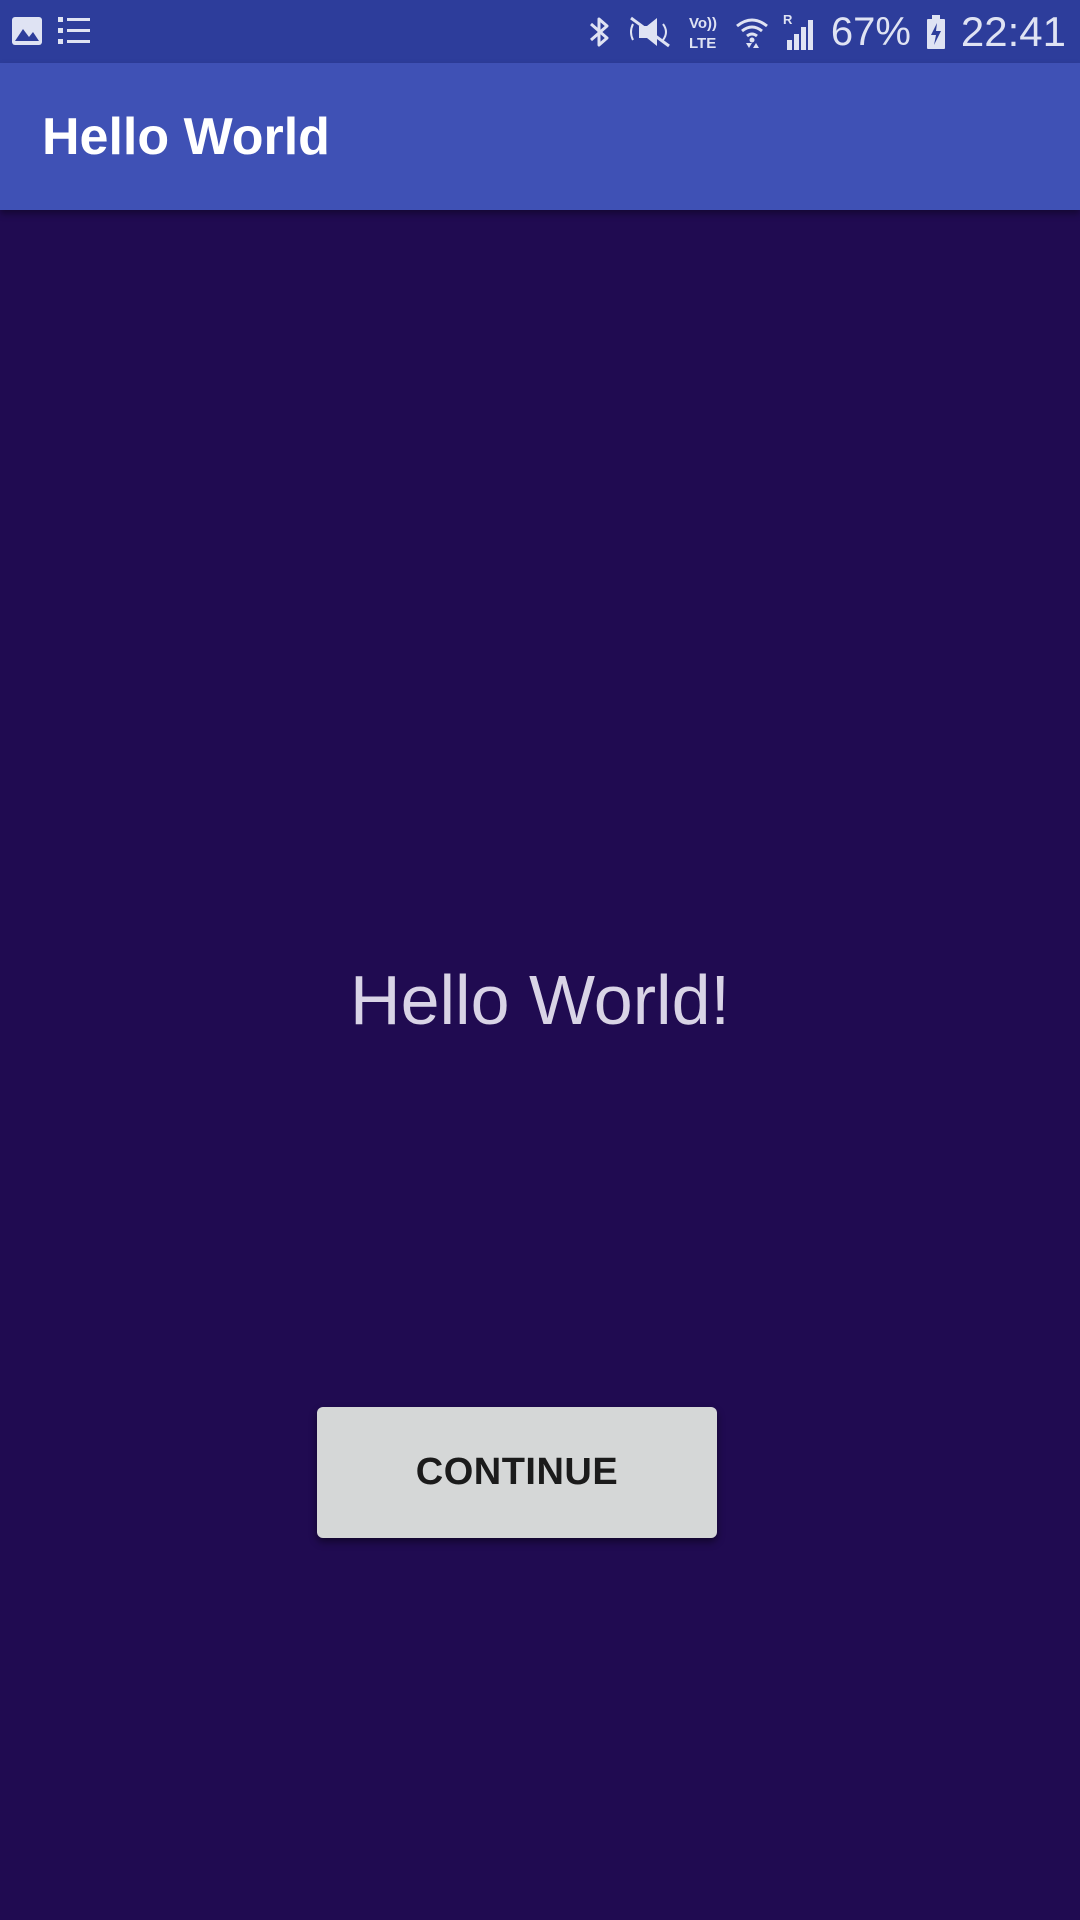 This screenshot has height=1920, width=1080. What do you see at coordinates (703, 23) in the screenshot?
I see `volte-top-text: Vo))` at bounding box center [703, 23].